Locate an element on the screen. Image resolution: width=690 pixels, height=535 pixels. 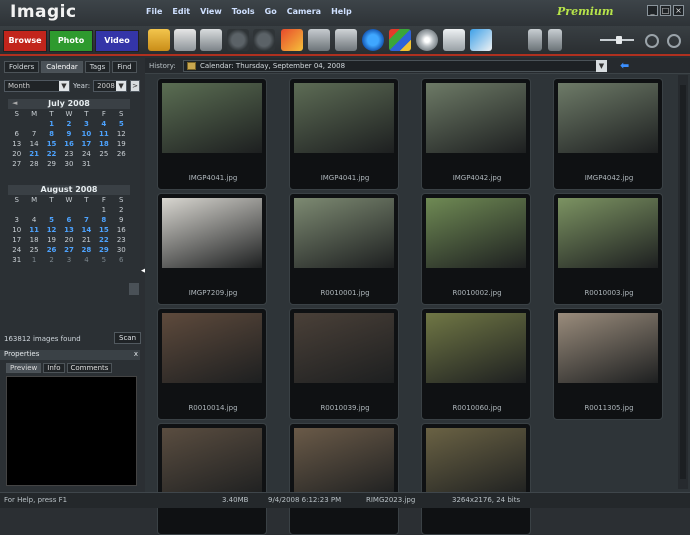
refresh-icon is located at coordinates (373, 40).